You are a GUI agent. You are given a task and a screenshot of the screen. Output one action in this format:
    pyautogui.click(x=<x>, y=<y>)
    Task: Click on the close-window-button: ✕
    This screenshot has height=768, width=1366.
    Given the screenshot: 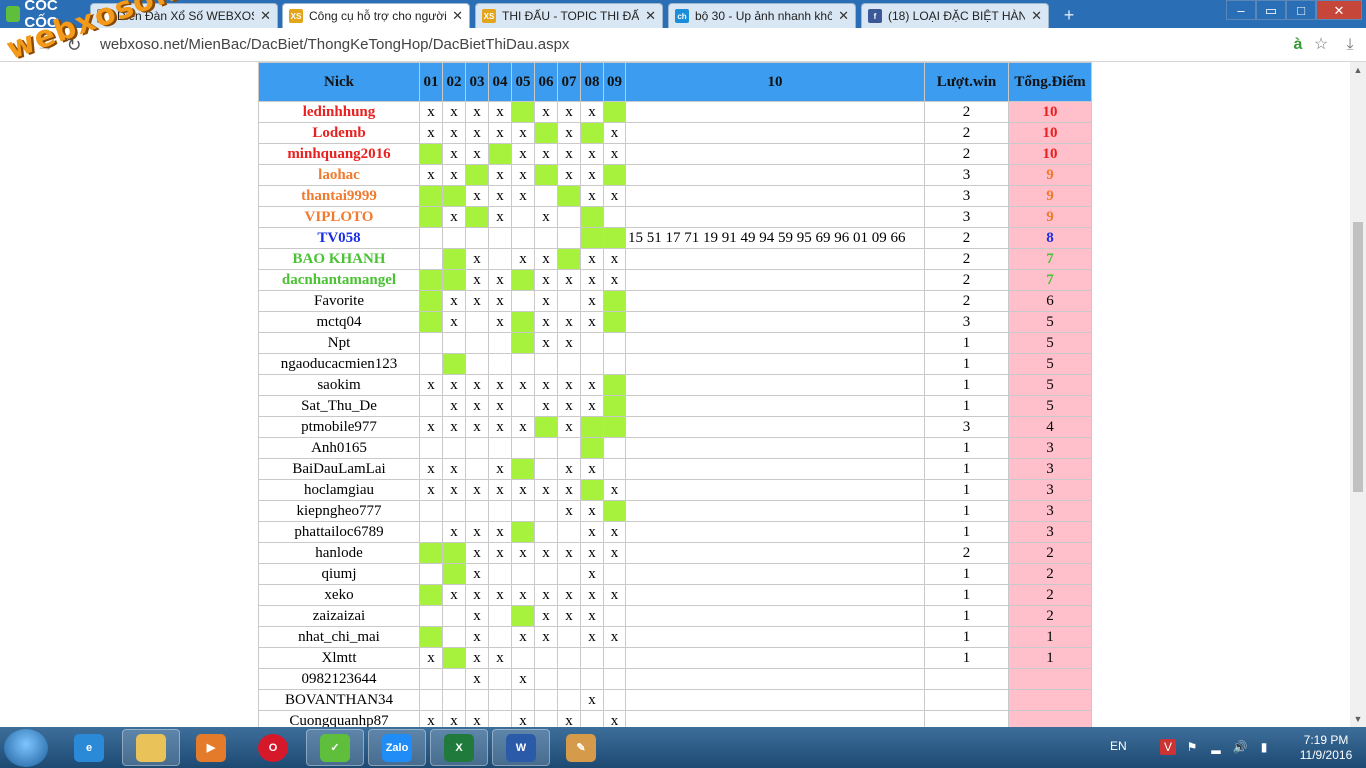 What is the action you would take?
    pyautogui.click(x=1339, y=10)
    